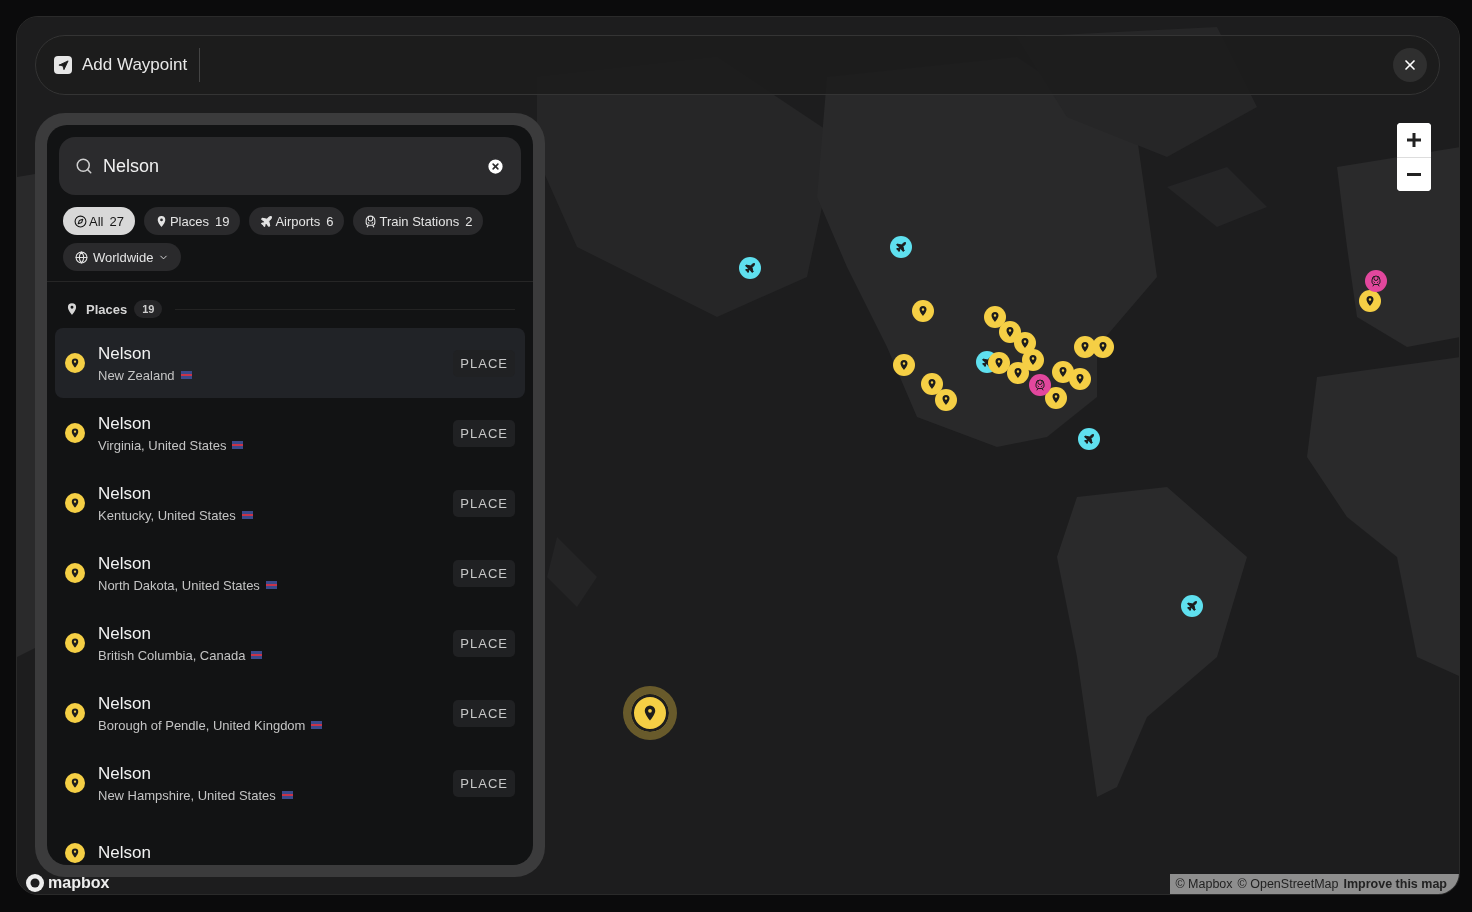 The image size is (1472, 912). Describe the element at coordinates (202, 725) in the screenshot. I see `place-region: Borough of Pendle, United Kingdom` at that location.